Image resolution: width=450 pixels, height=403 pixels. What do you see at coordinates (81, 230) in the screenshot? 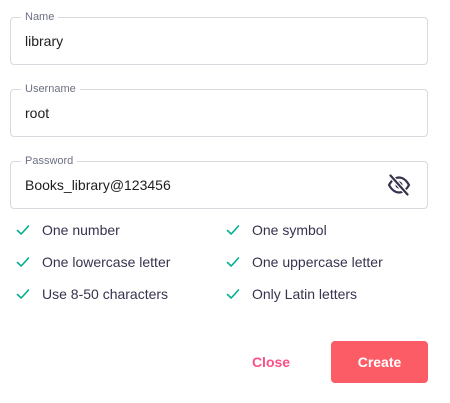
I see `requirement-label: One number` at bounding box center [81, 230].